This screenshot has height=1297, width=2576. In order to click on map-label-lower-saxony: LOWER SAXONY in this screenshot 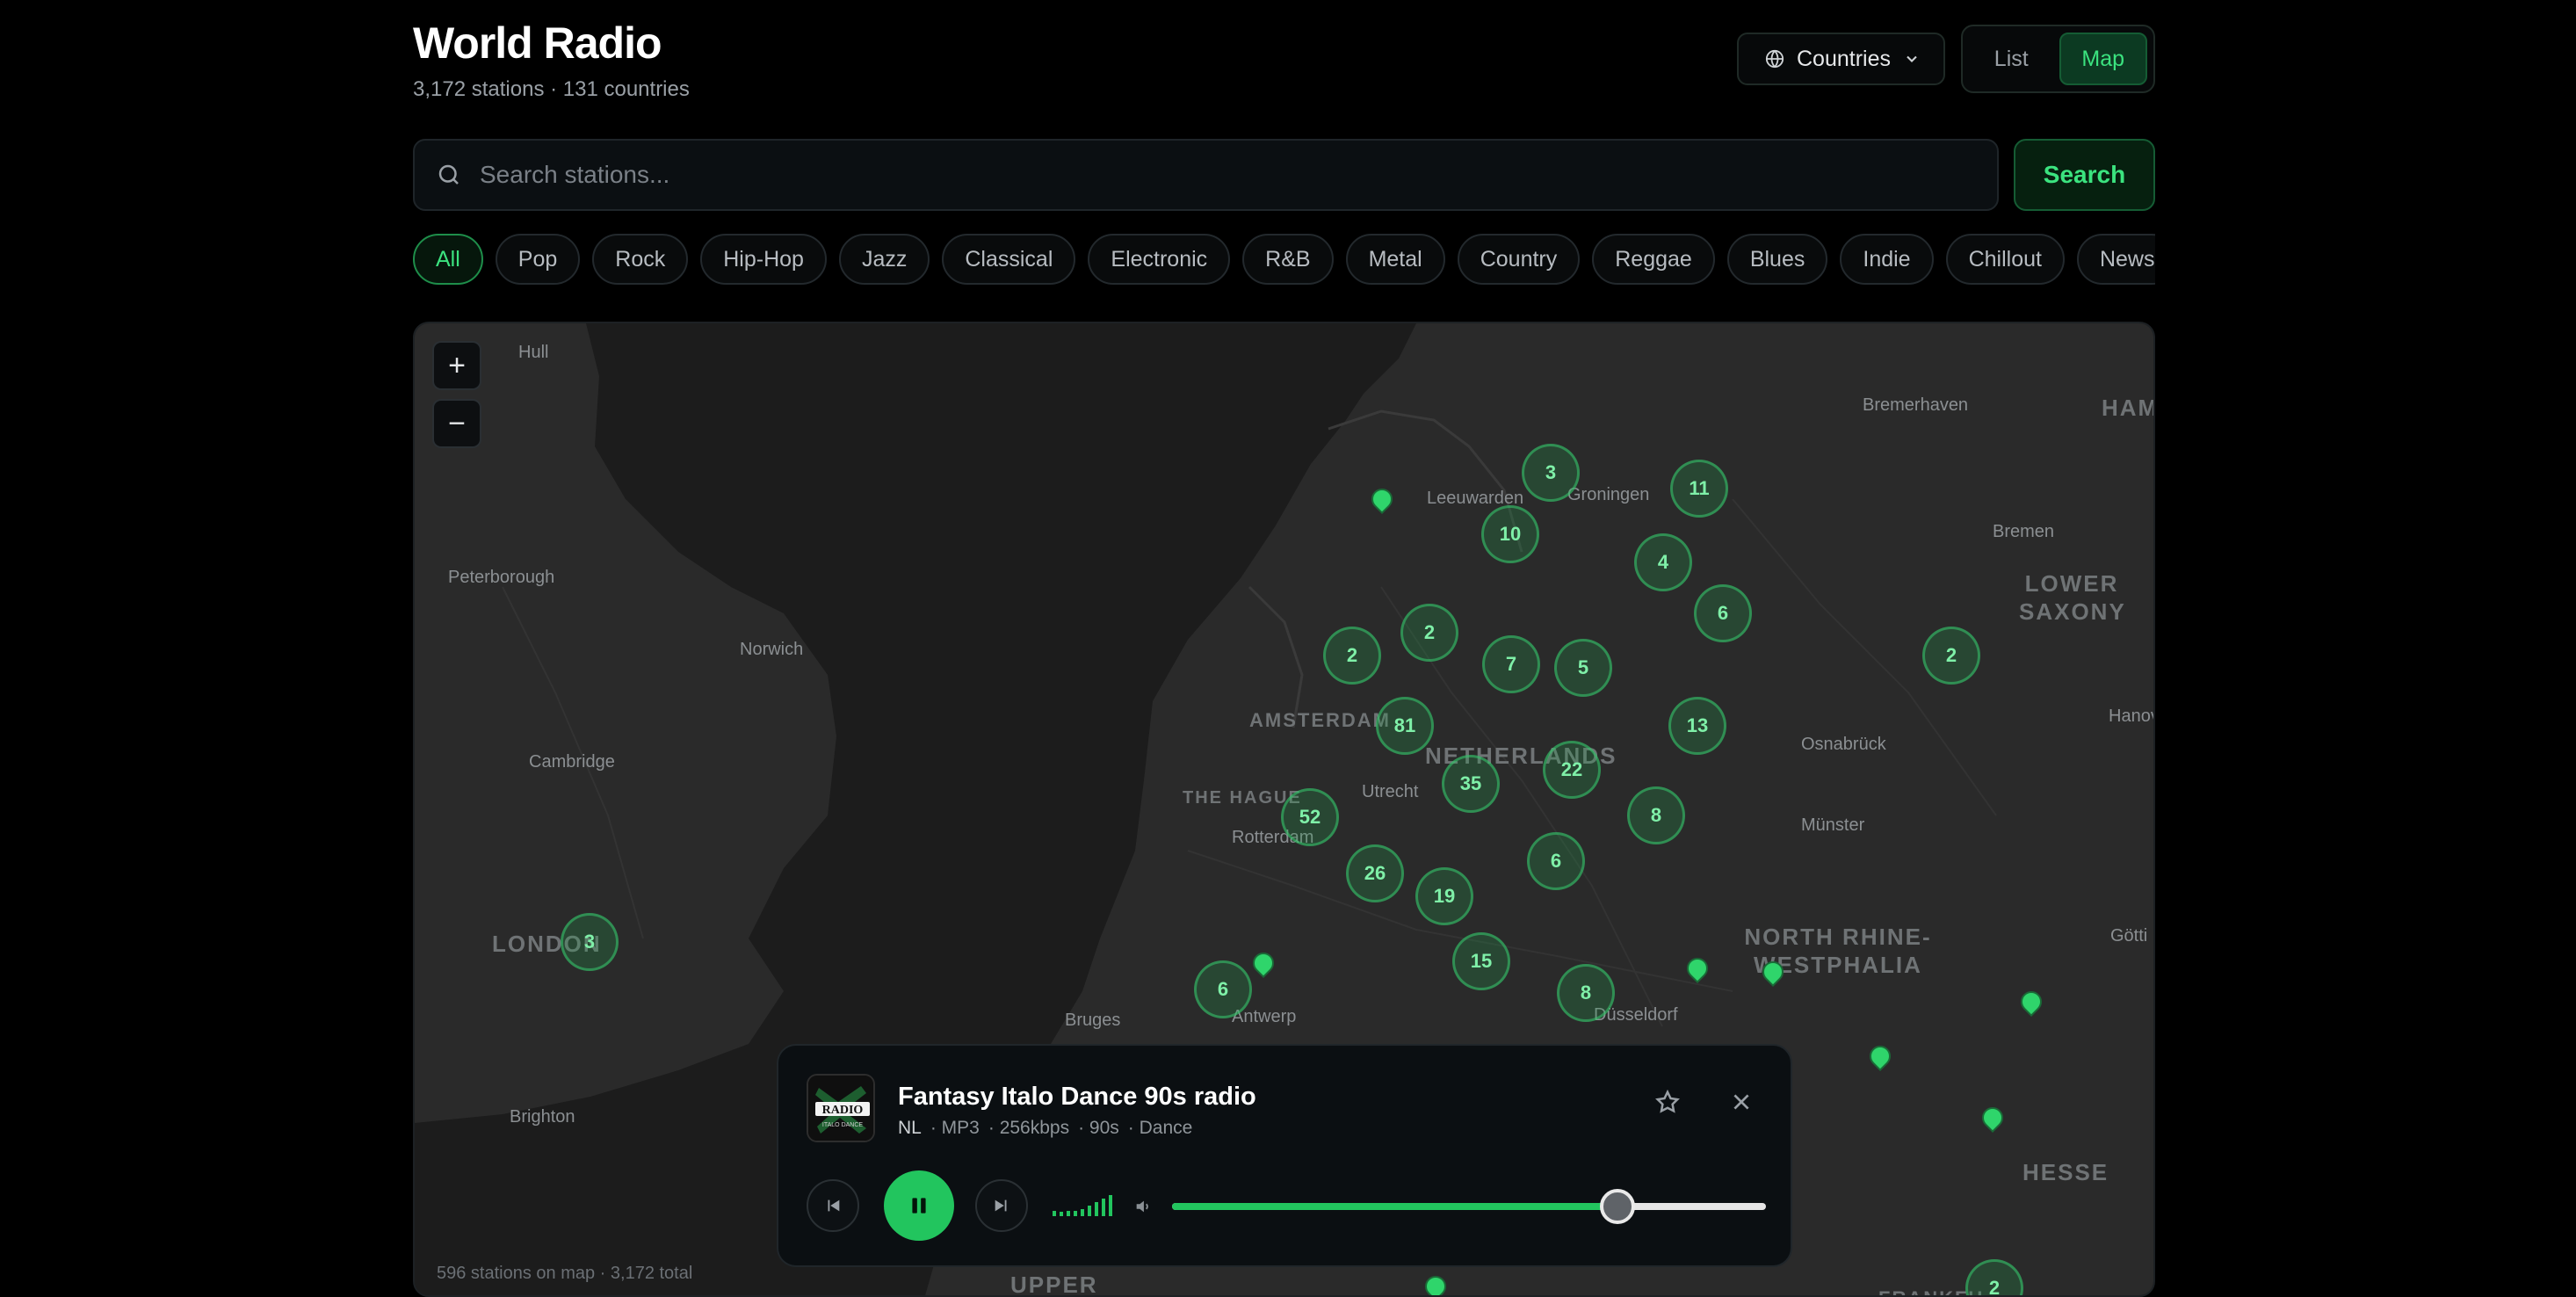, I will do `click(2072, 597)`.